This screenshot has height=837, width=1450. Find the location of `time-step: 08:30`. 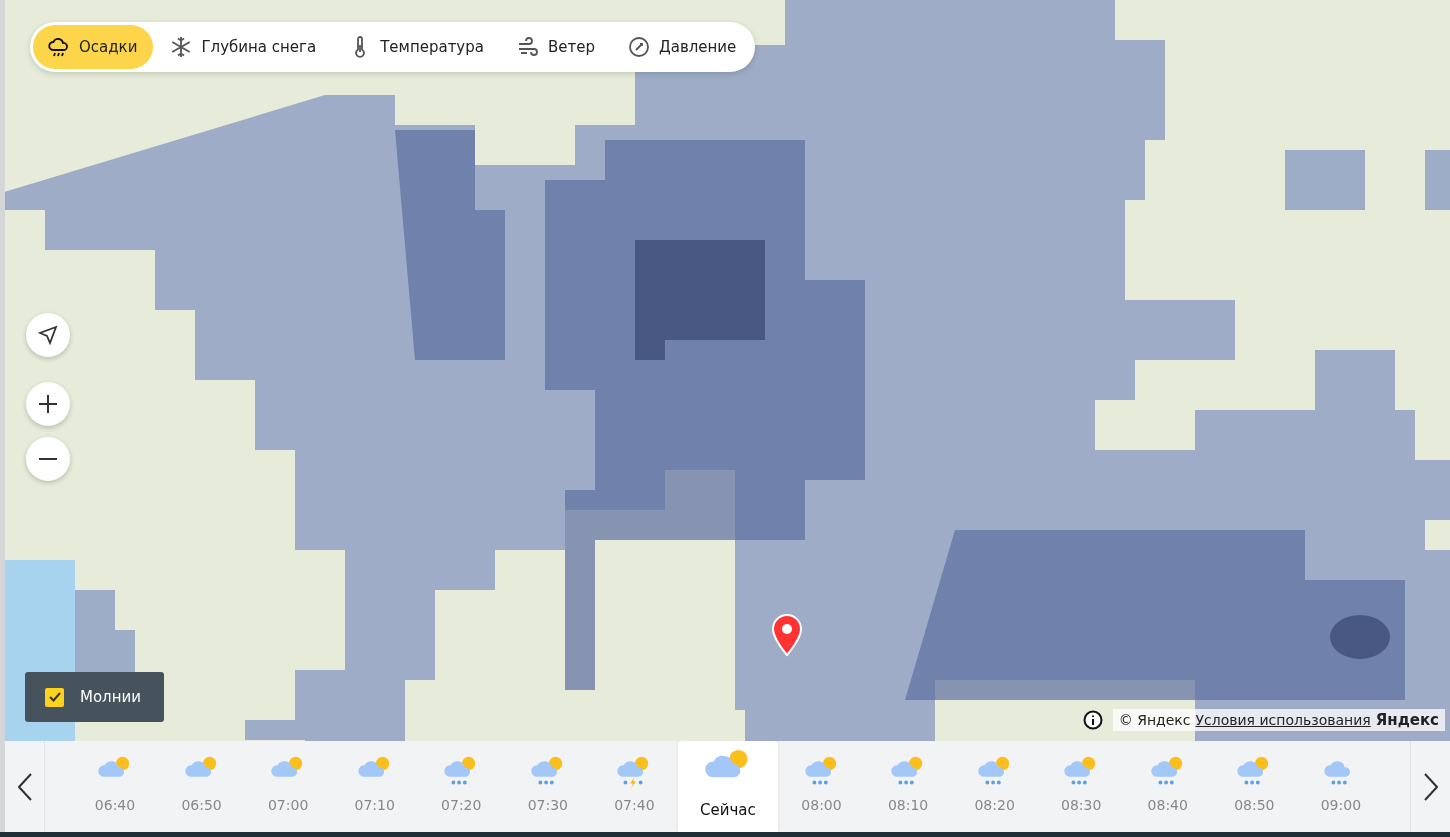

time-step: 08:30 is located at coordinates (1081, 786).